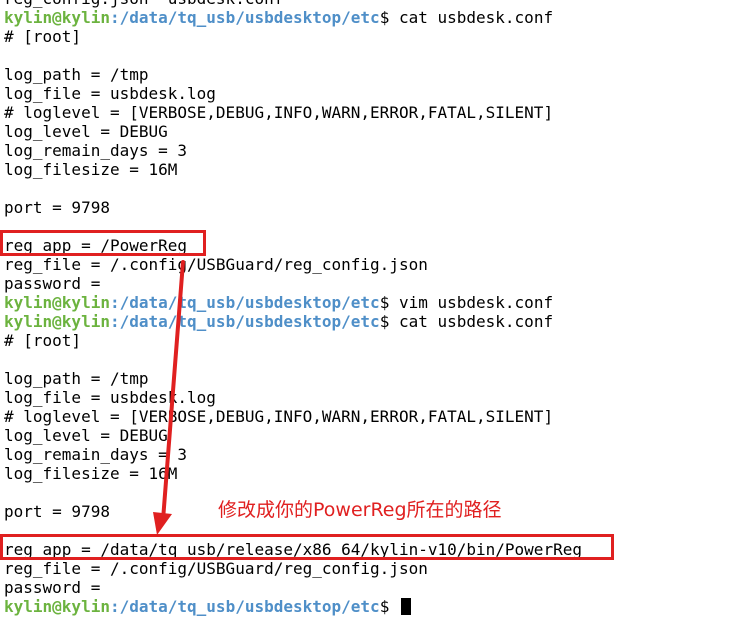 This screenshot has width=741, height=618. Describe the element at coordinates (307, 547) in the screenshot. I see `highlight-box-modified-reg-app` at that location.